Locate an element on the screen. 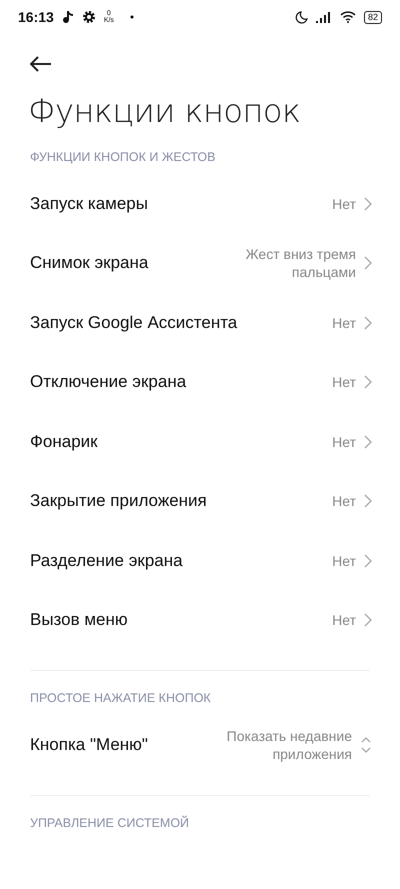  setting-label: Снимок экрана is located at coordinates (90, 263).